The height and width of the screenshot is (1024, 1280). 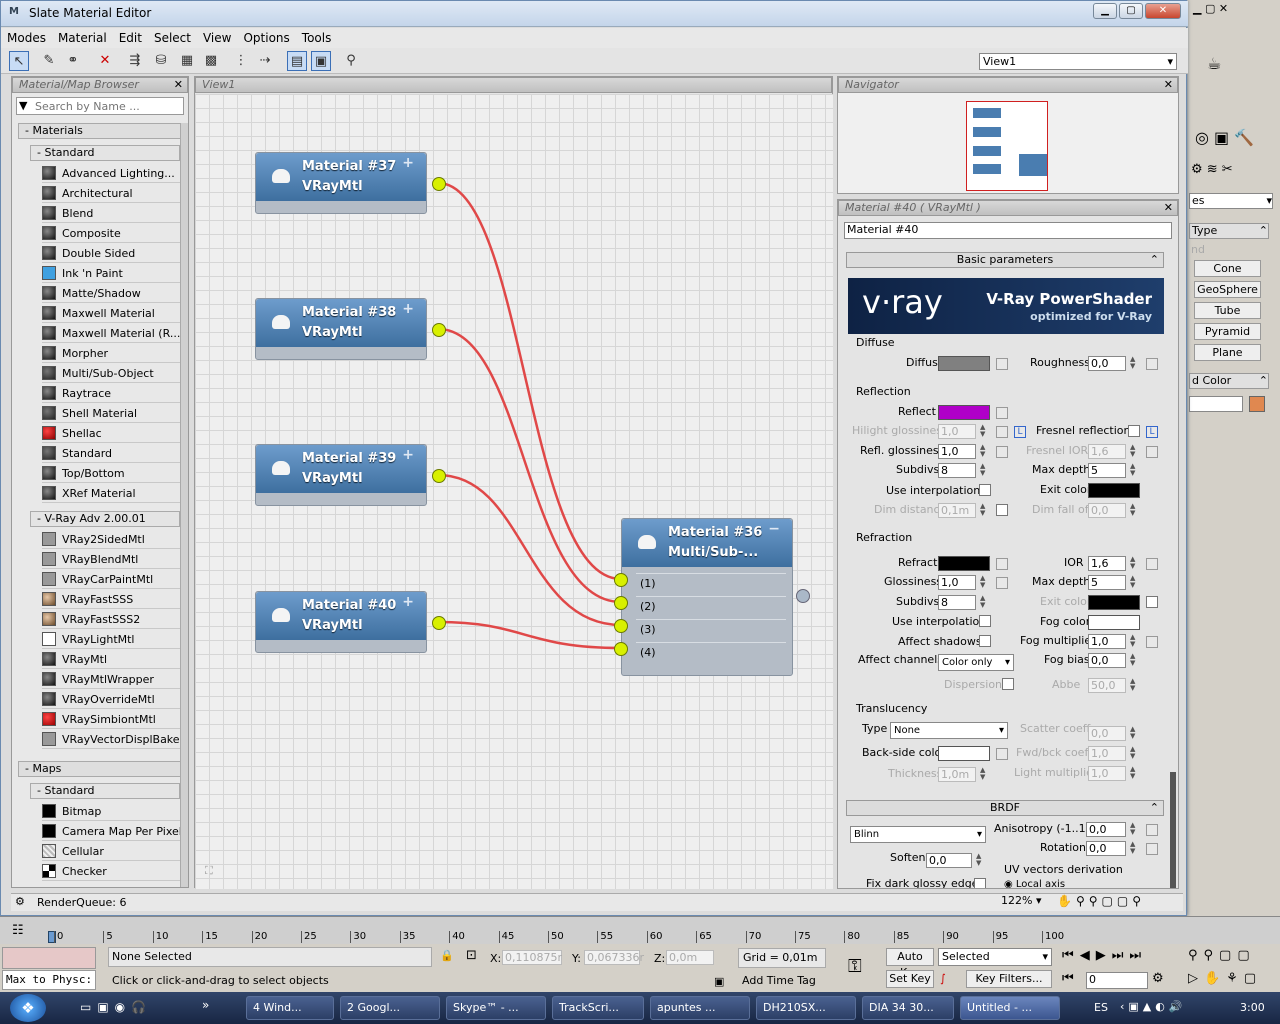 What do you see at coordinates (964, 753) in the screenshot?
I see `backside-color-swatch` at bounding box center [964, 753].